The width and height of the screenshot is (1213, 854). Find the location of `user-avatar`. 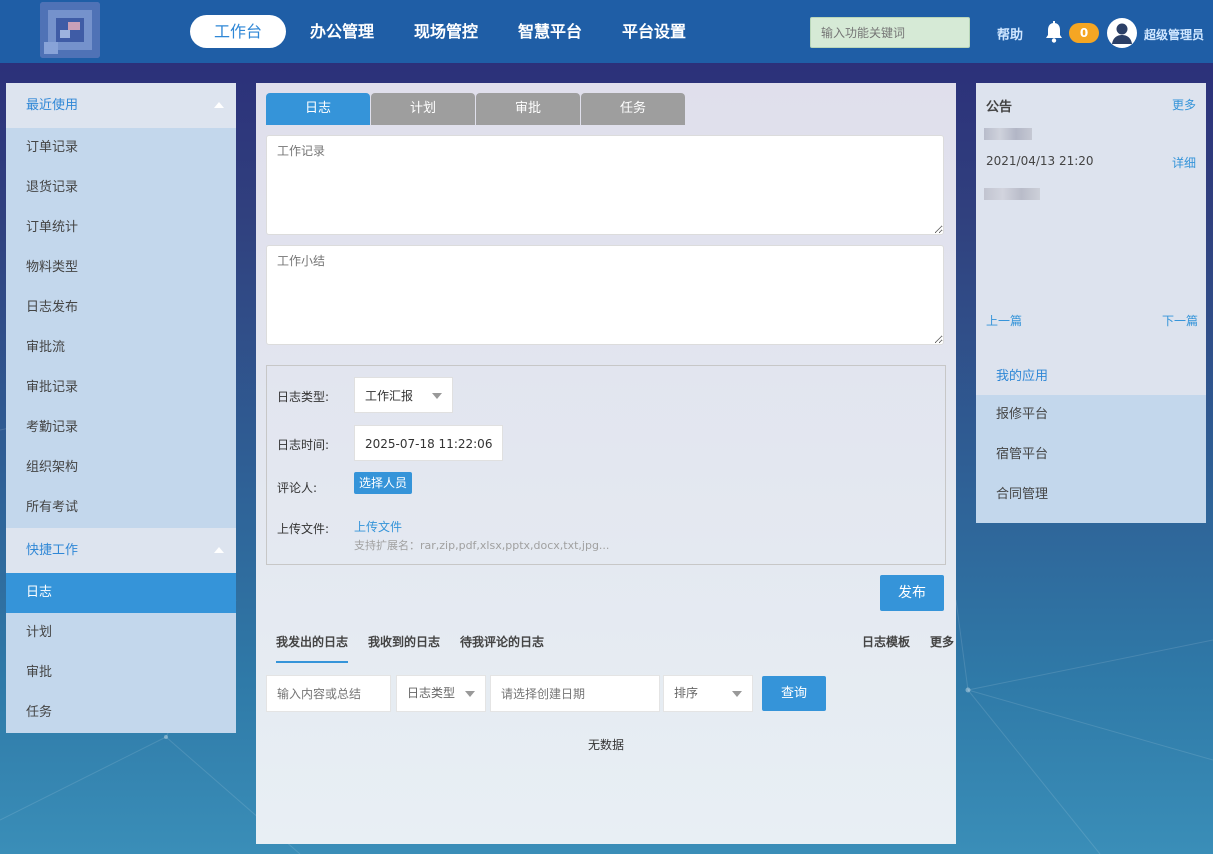

user-avatar is located at coordinates (1122, 33).